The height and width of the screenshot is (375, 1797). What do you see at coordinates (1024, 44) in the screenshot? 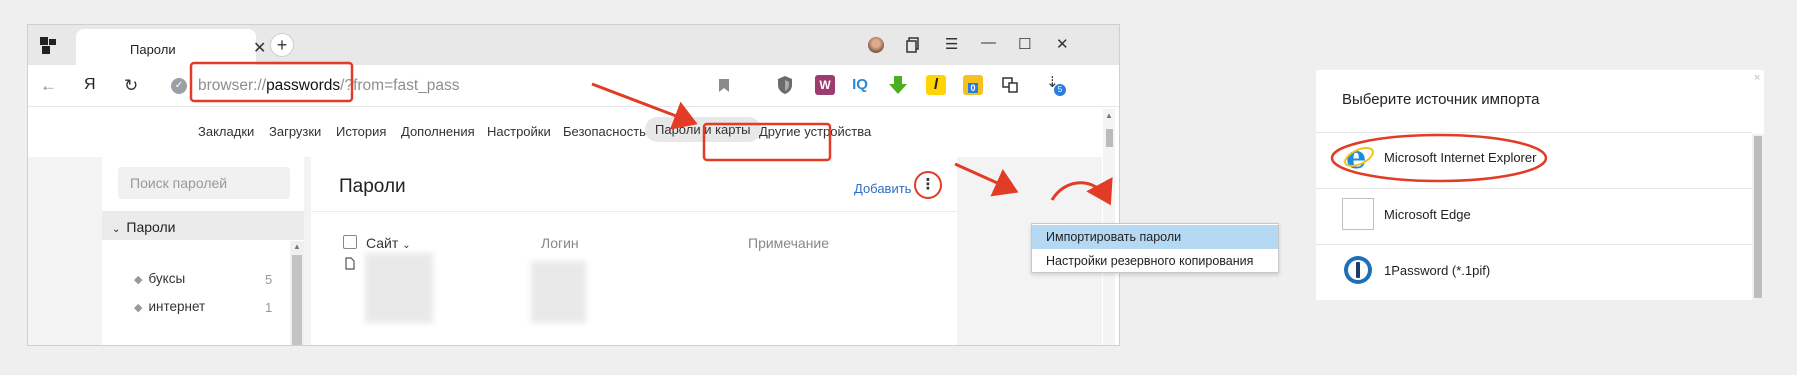
I see `maximize-icon: ☐` at bounding box center [1024, 44].